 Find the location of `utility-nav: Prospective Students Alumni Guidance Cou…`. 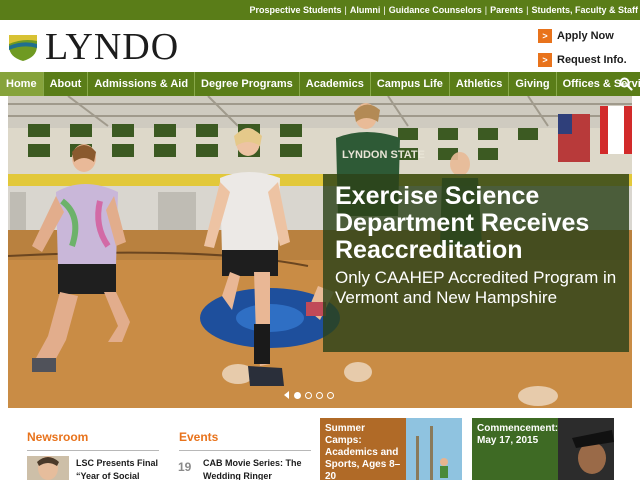

utility-nav: Prospective Students Alumni Guidance Cou… is located at coordinates (444, 10).